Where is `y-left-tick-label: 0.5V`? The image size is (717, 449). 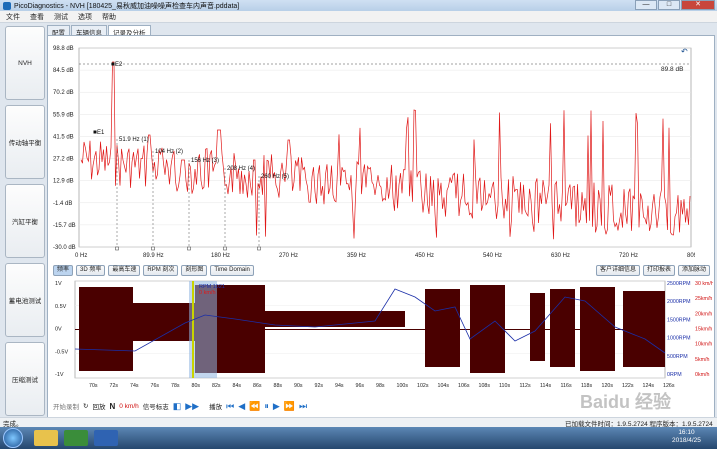 y-left-tick-label: 0.5V is located at coordinates (61, 307).